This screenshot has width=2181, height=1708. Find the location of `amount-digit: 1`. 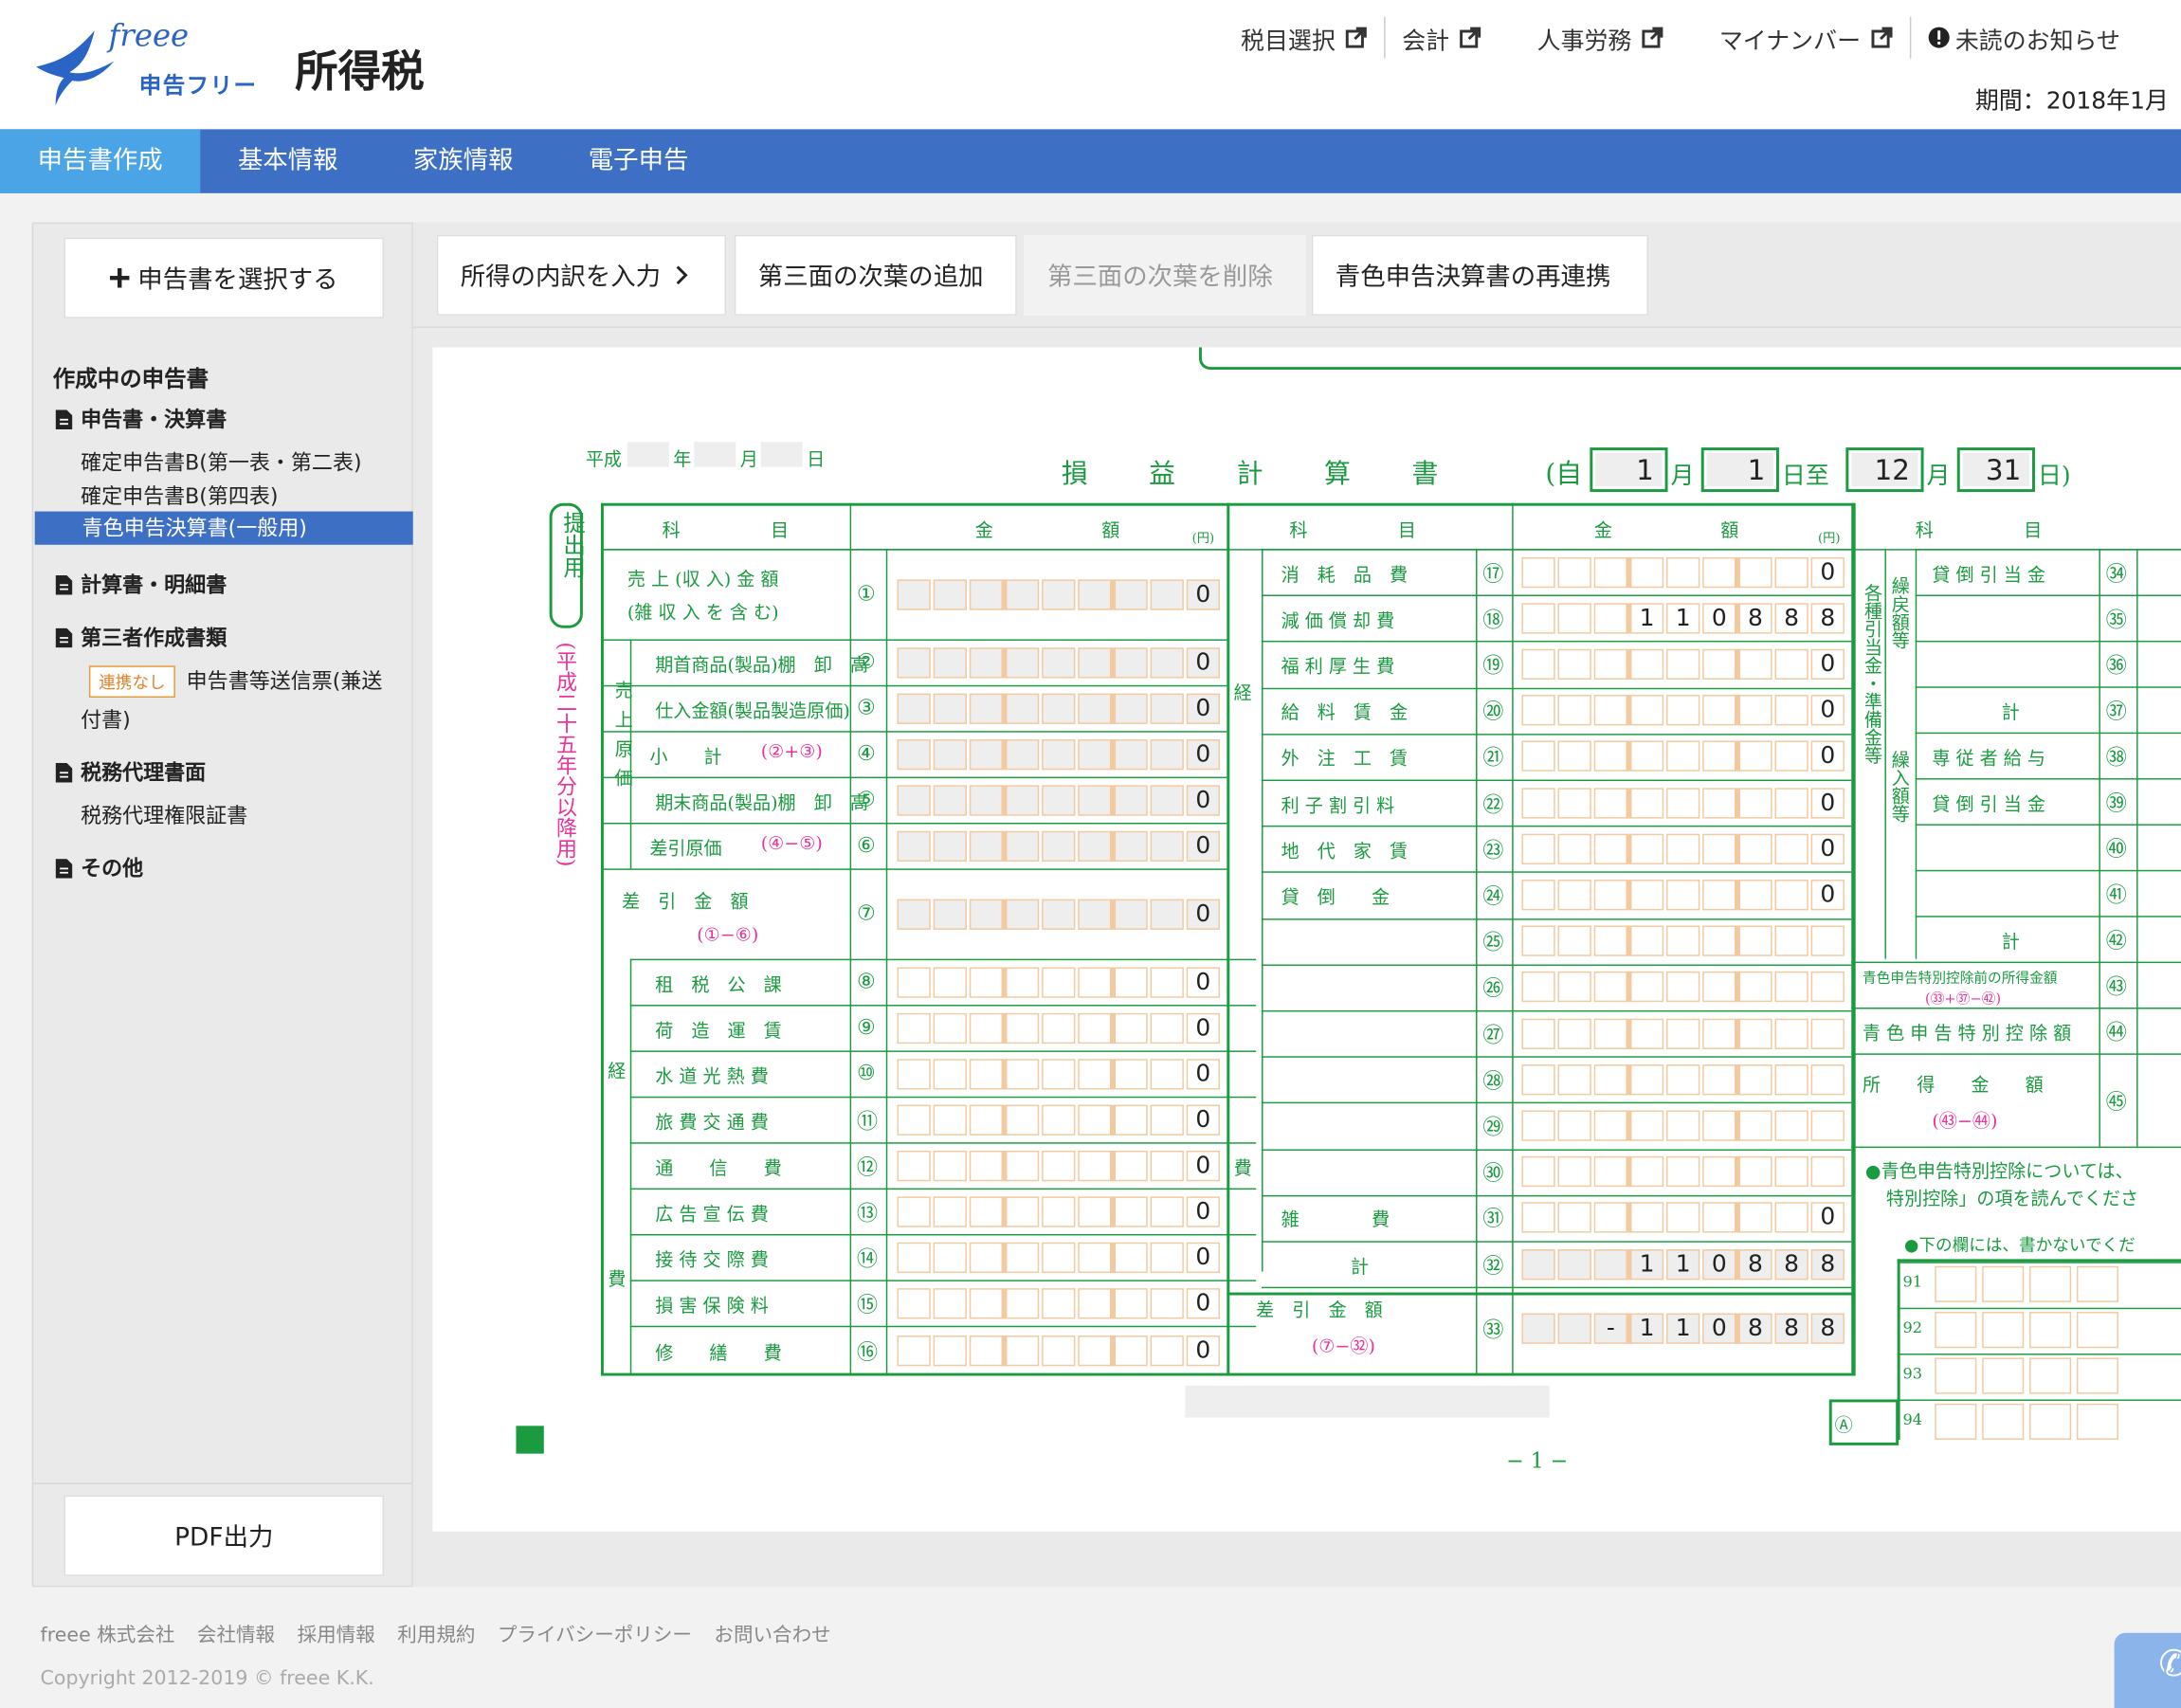

amount-digit: 1 is located at coordinates (1647, 618).